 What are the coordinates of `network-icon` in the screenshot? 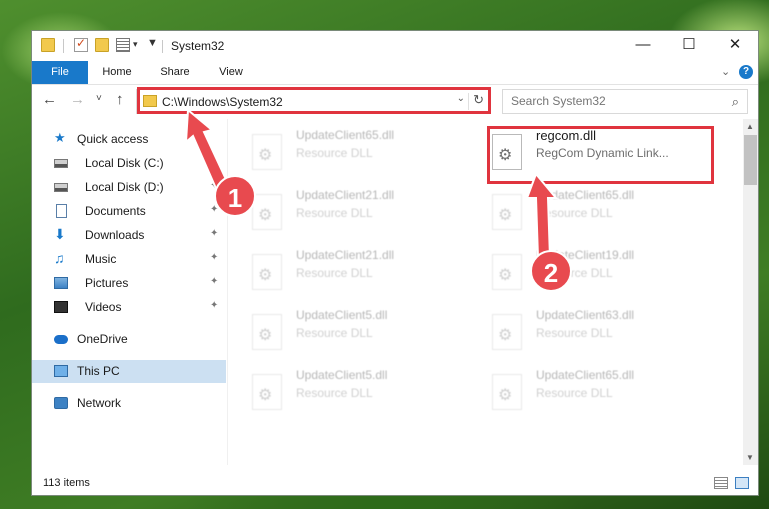 It's located at (61, 403).